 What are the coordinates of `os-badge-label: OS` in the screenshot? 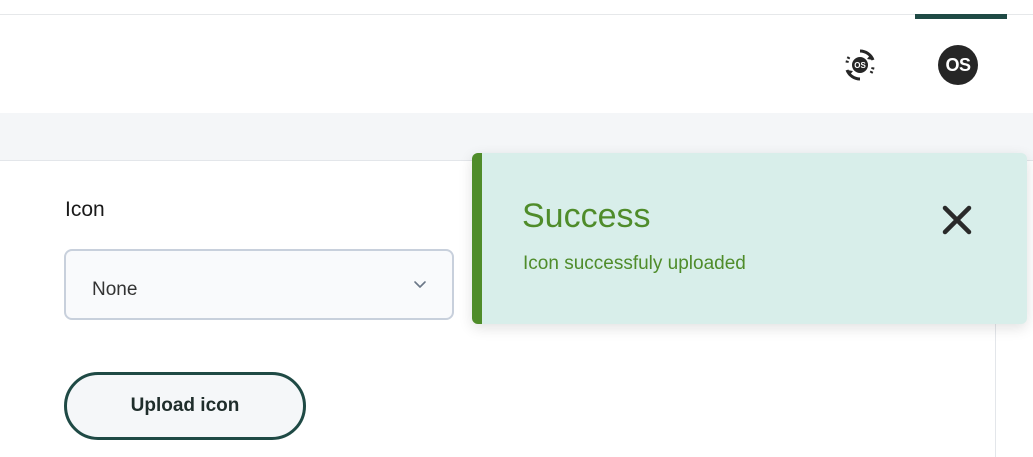 It's located at (958, 65).